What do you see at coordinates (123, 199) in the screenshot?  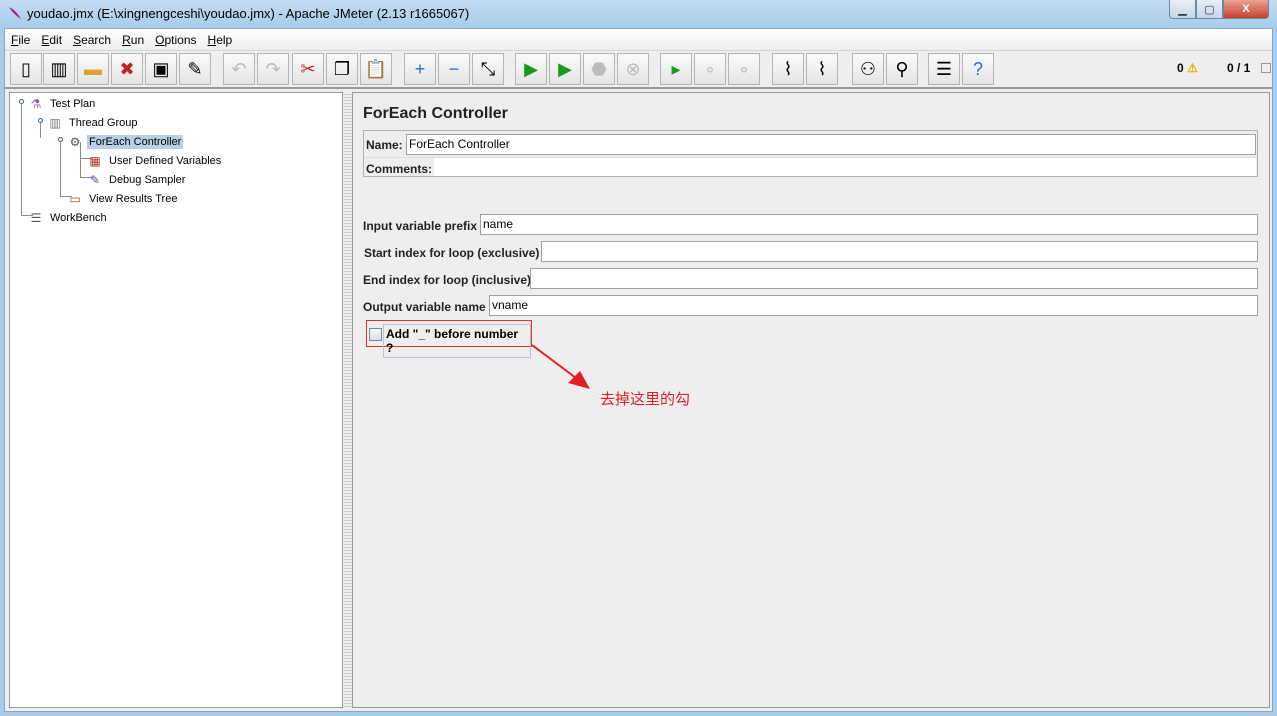 I see `tree-node-view-results-tree: ▭ View Results Tree` at bounding box center [123, 199].